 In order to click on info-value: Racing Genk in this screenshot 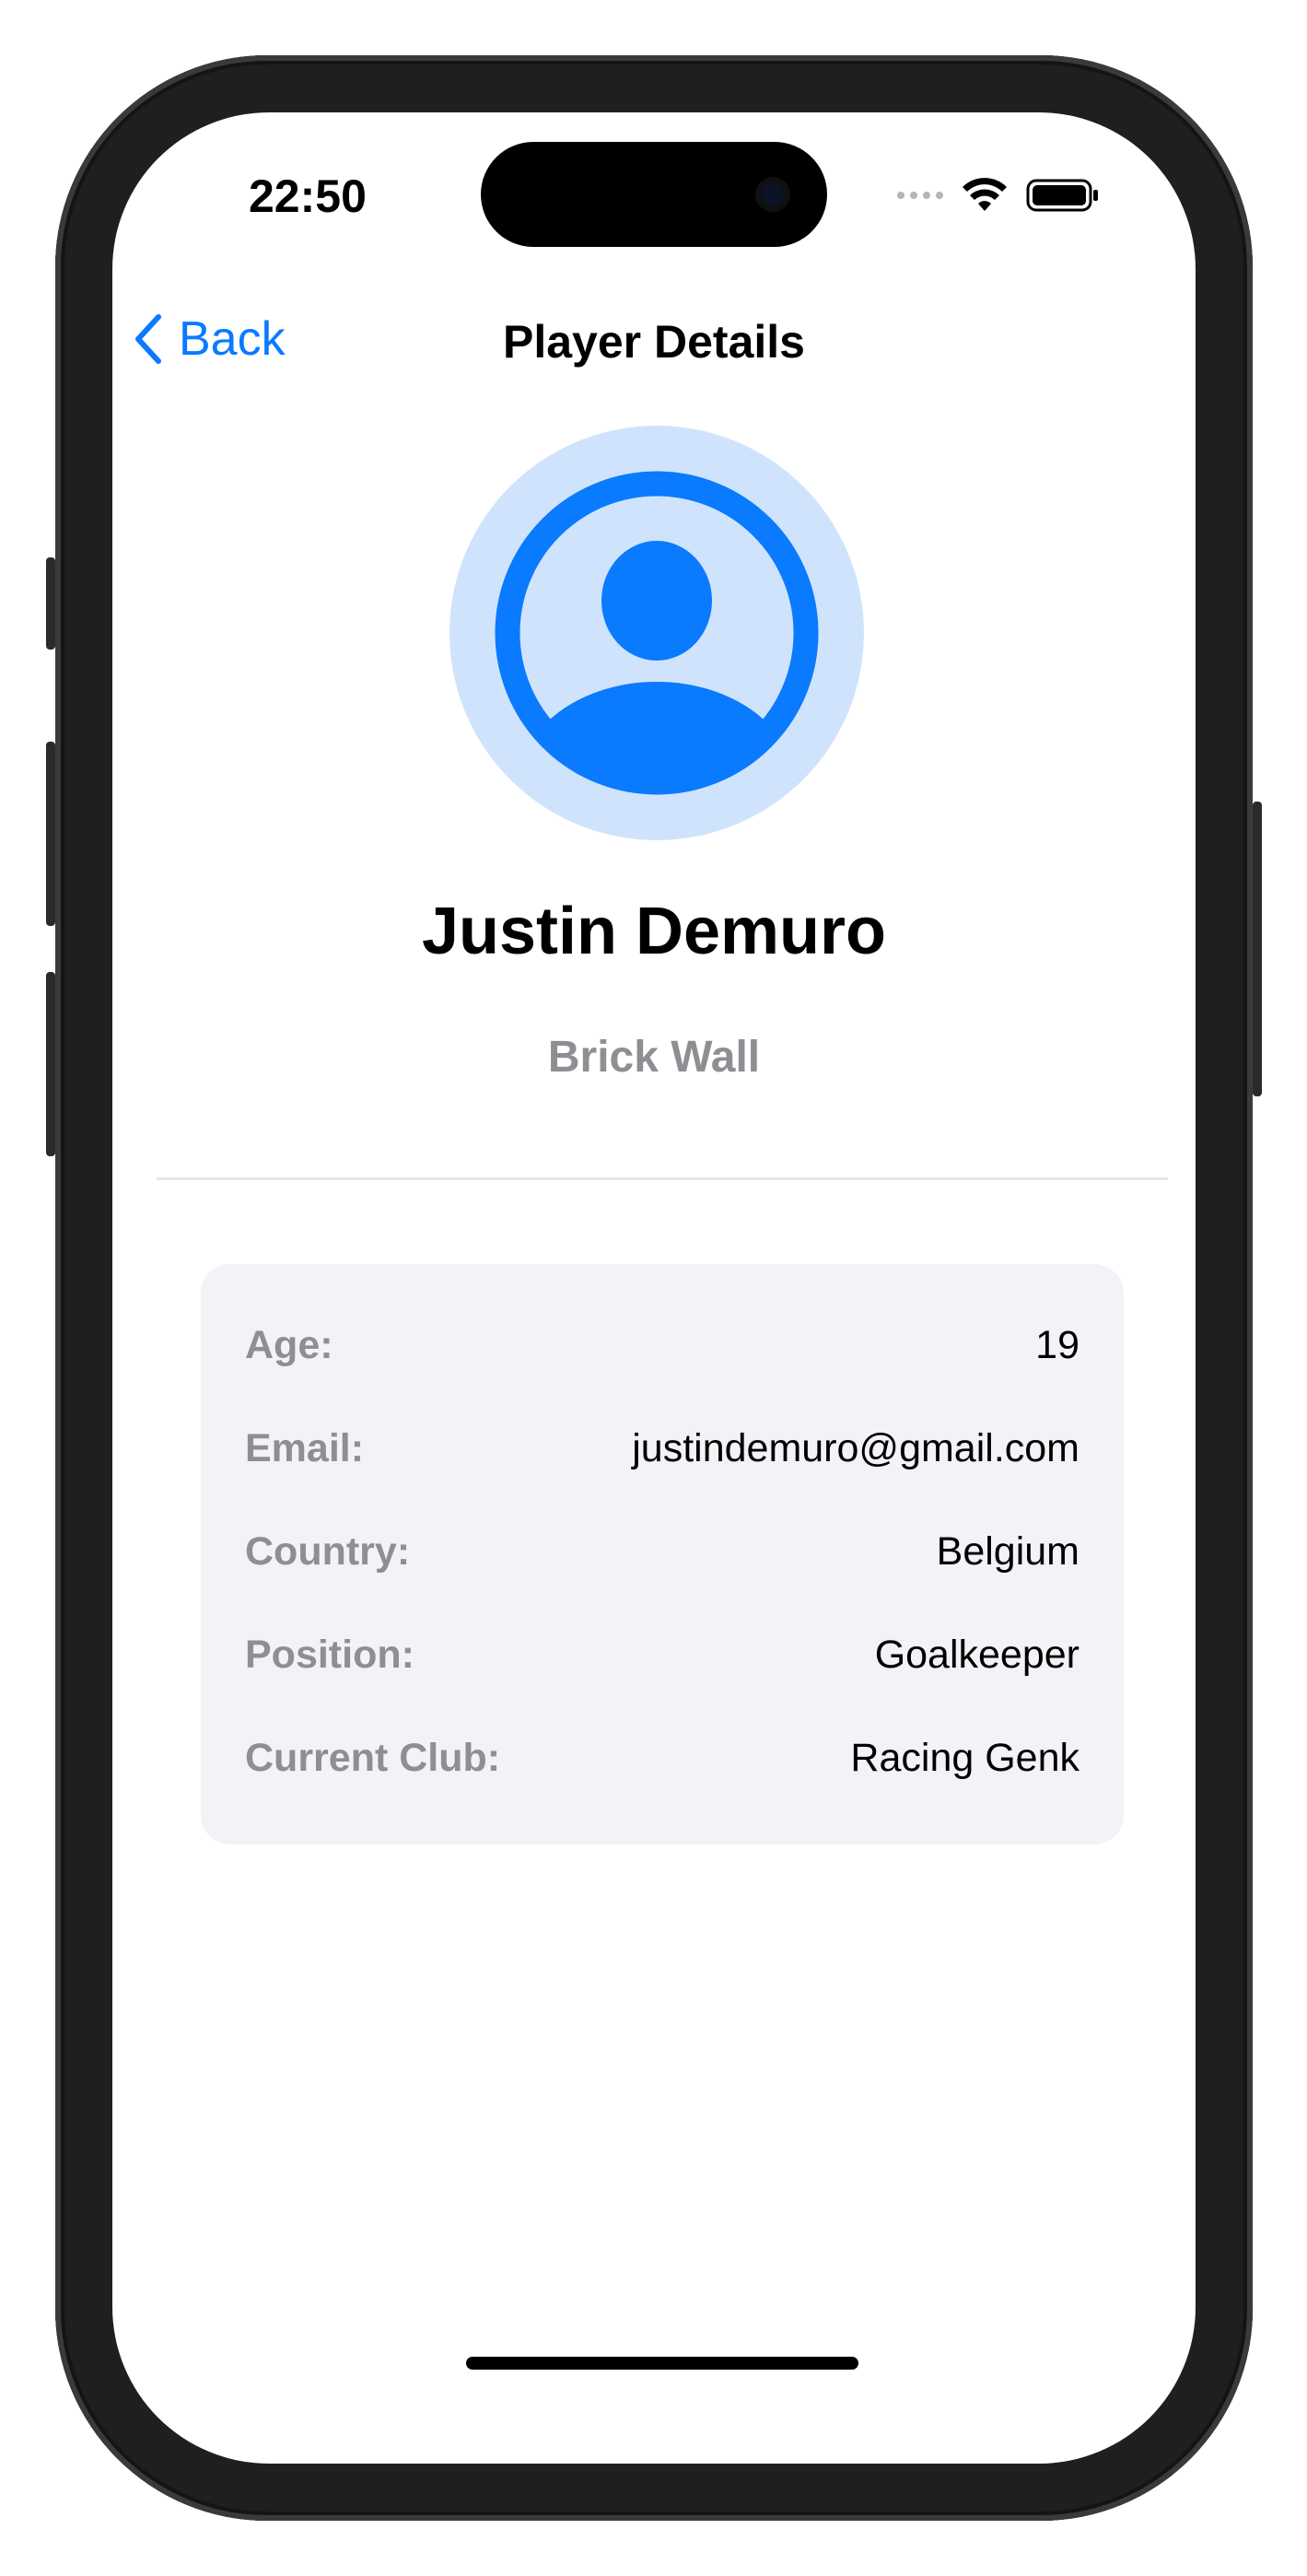, I will do `click(965, 1757)`.